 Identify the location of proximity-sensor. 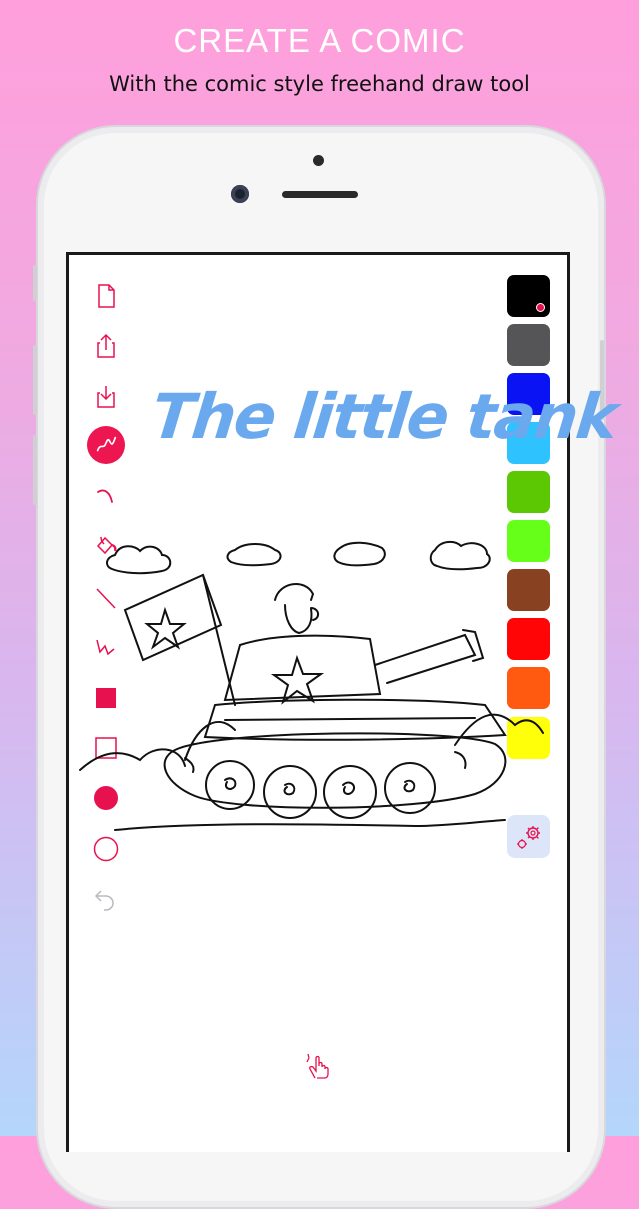
(318, 160).